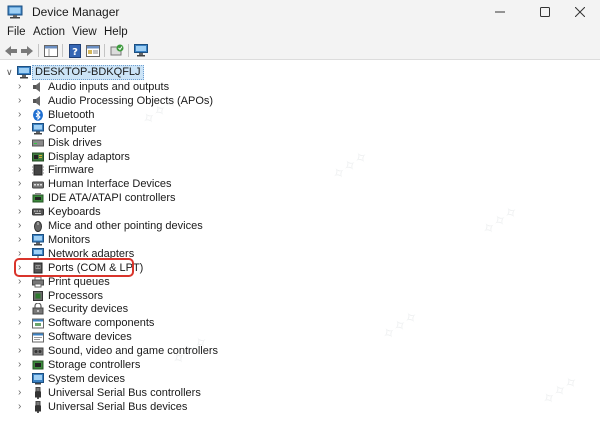 Image resolution: width=600 pixels, height=438 pixels. Describe the element at coordinates (38, 156) in the screenshot. I see `display-adapter-icon` at that location.